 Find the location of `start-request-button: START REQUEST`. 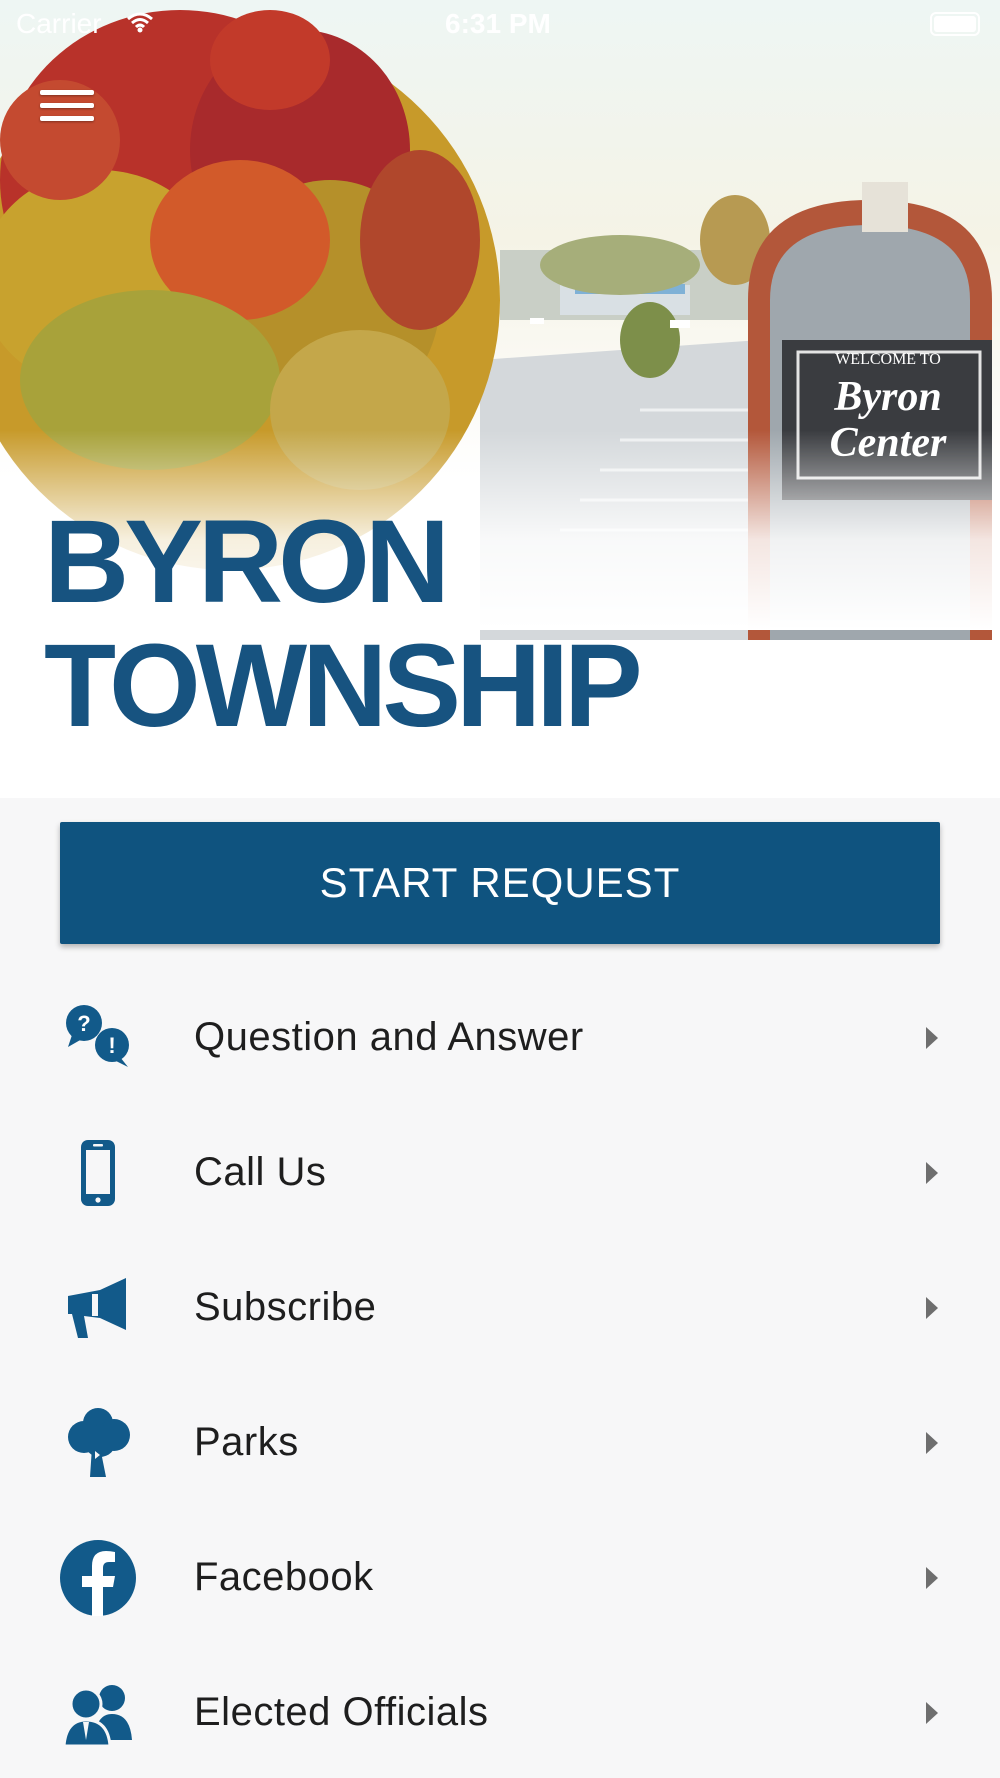

start-request-button: START REQUEST is located at coordinates (500, 883).